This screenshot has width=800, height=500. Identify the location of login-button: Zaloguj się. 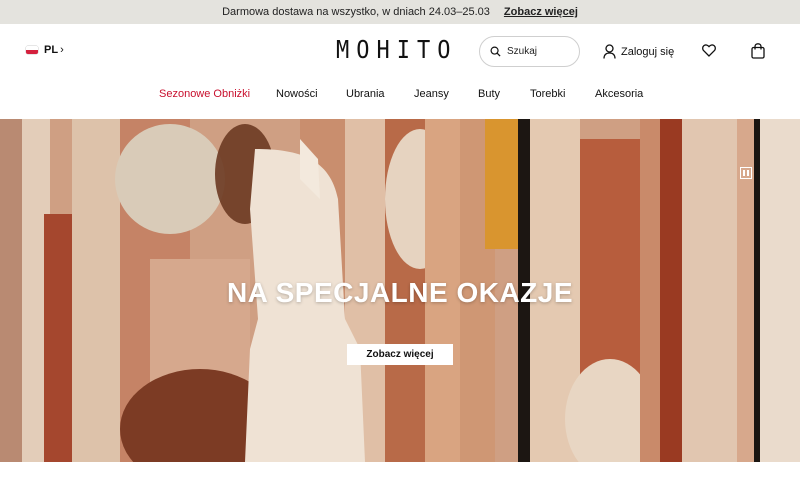
(638, 51).